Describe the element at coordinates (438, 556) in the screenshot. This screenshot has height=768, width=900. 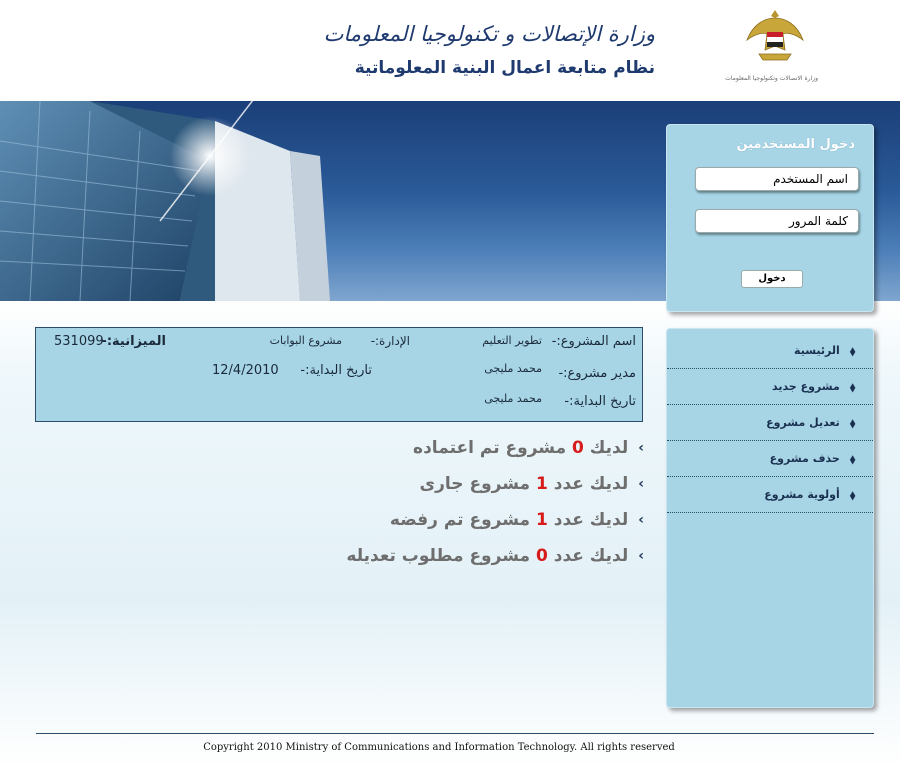
I see `status-suffix: مشروع مطلوب تعديله` at that location.